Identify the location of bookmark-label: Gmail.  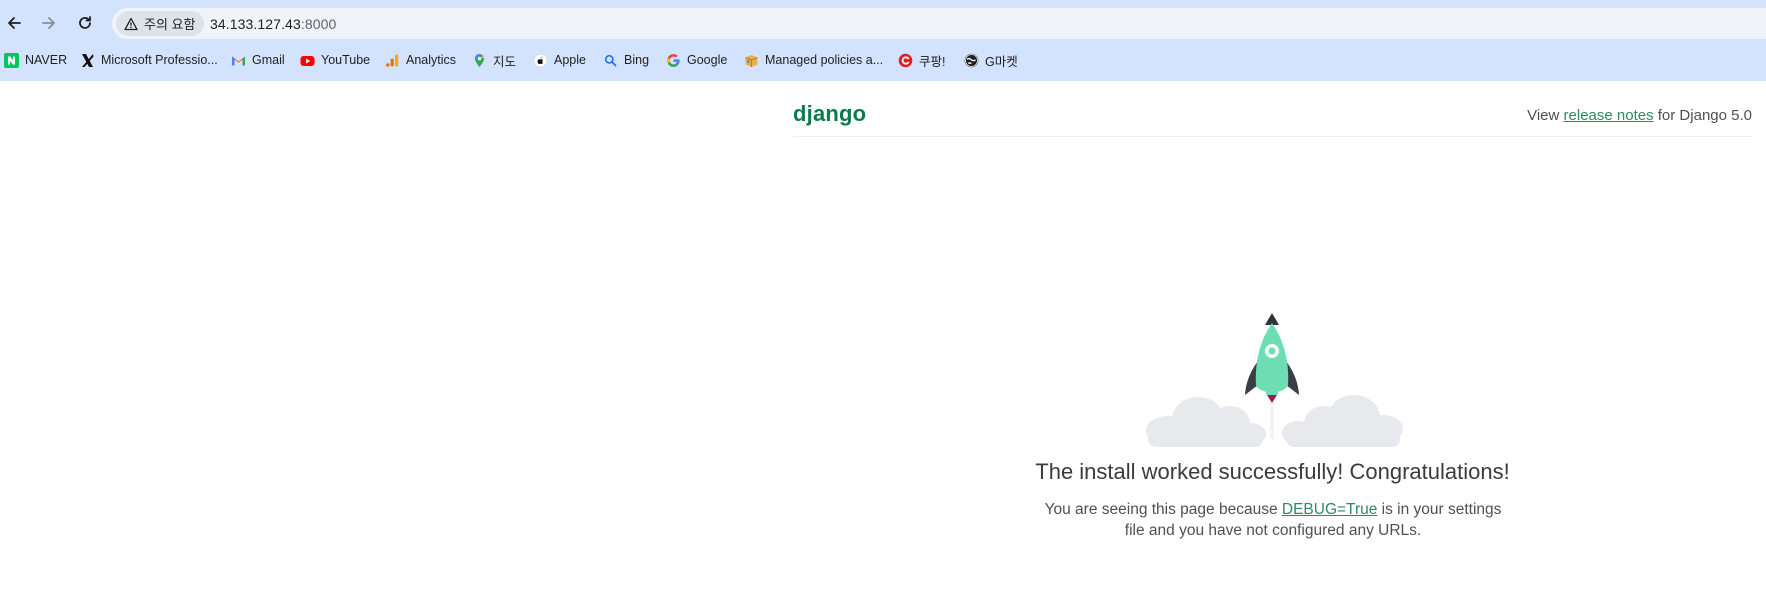
(268, 60).